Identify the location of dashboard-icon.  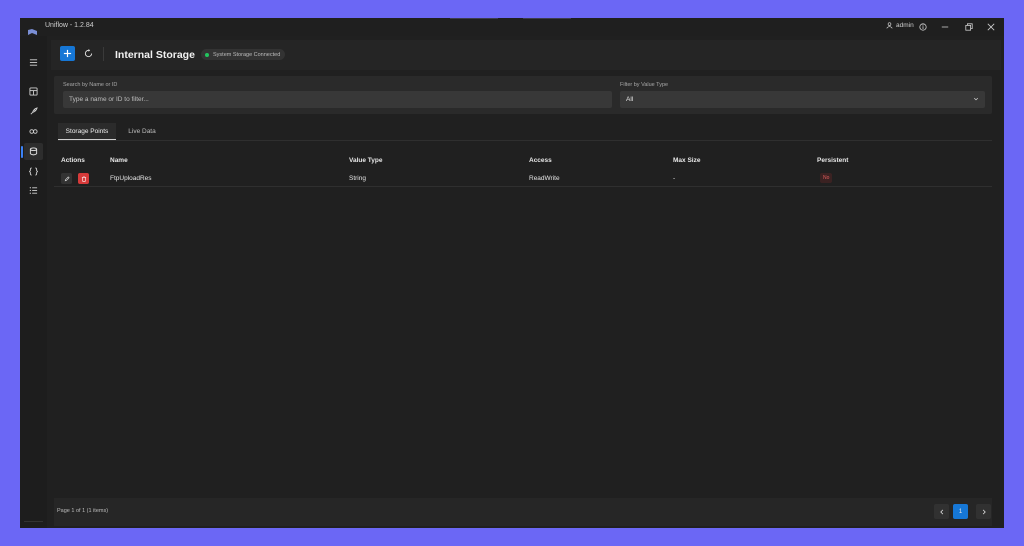
(33, 91).